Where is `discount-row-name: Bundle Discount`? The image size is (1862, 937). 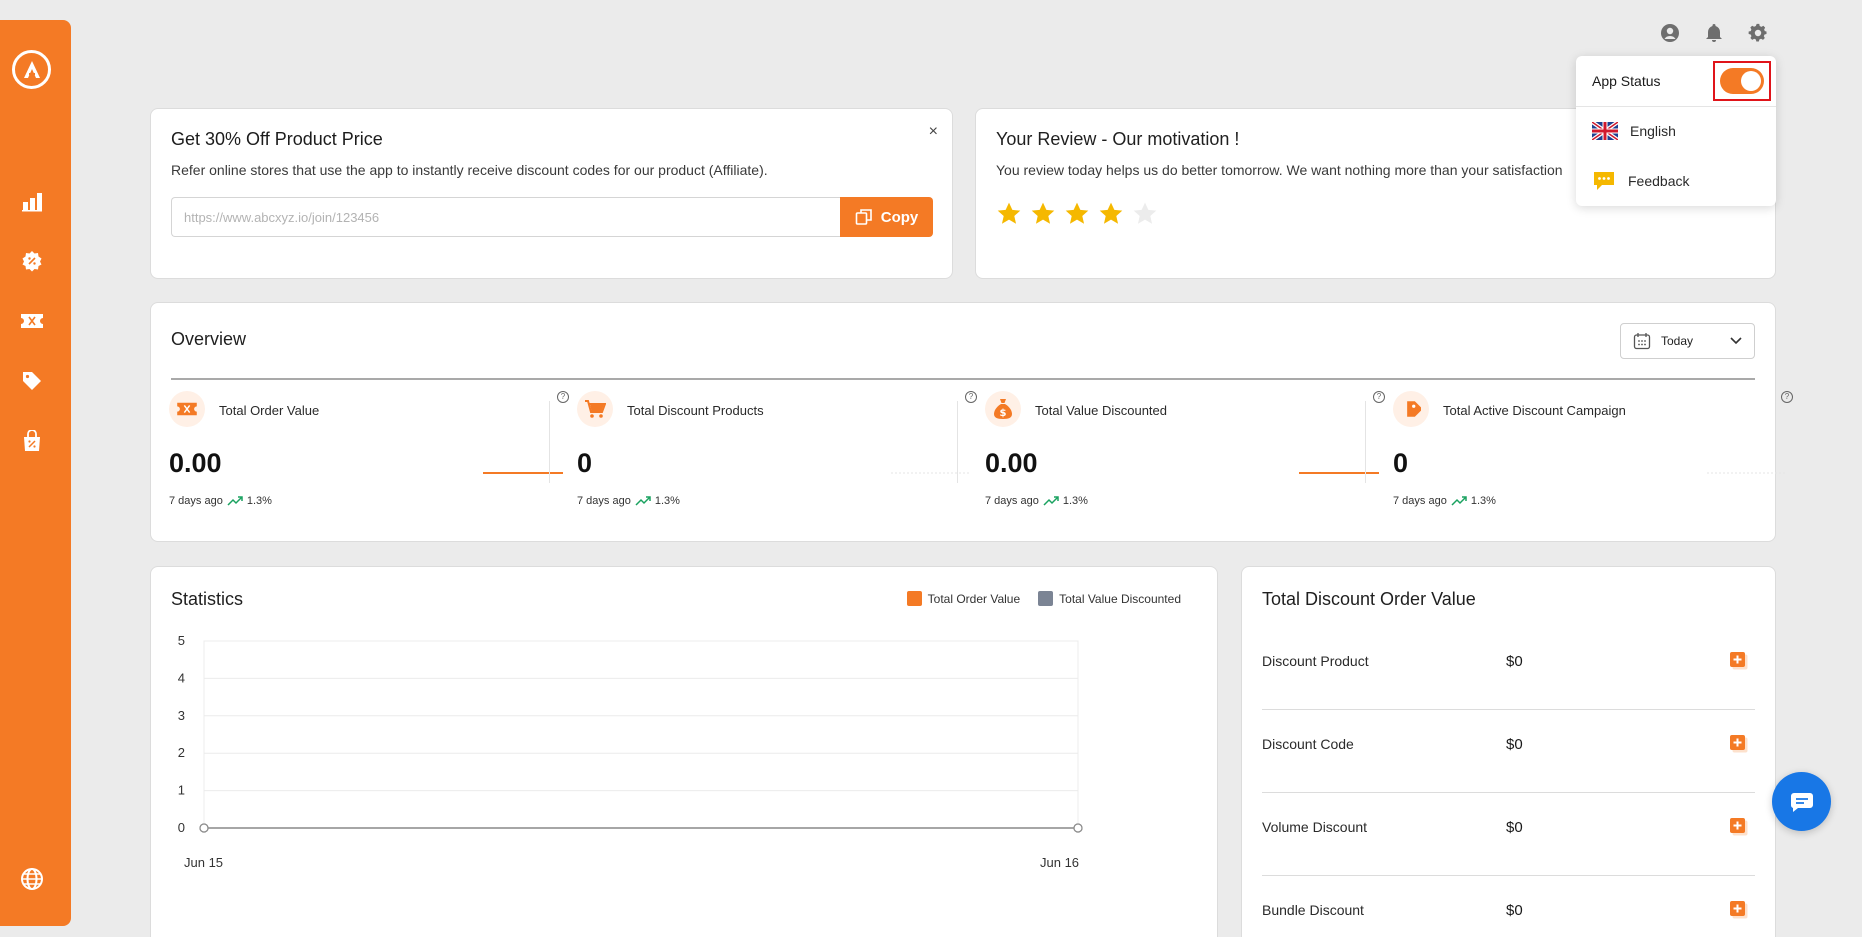
discount-row-name: Bundle Discount is located at coordinates (1313, 910).